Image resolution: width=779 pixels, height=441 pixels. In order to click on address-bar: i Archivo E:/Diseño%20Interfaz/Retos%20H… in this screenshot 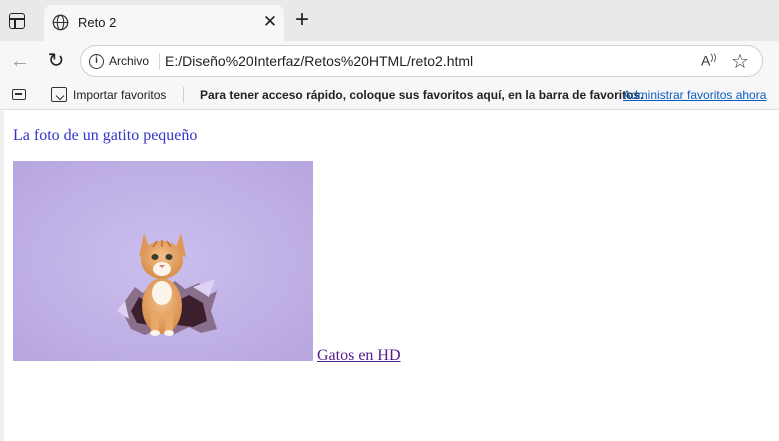, I will do `click(421, 61)`.